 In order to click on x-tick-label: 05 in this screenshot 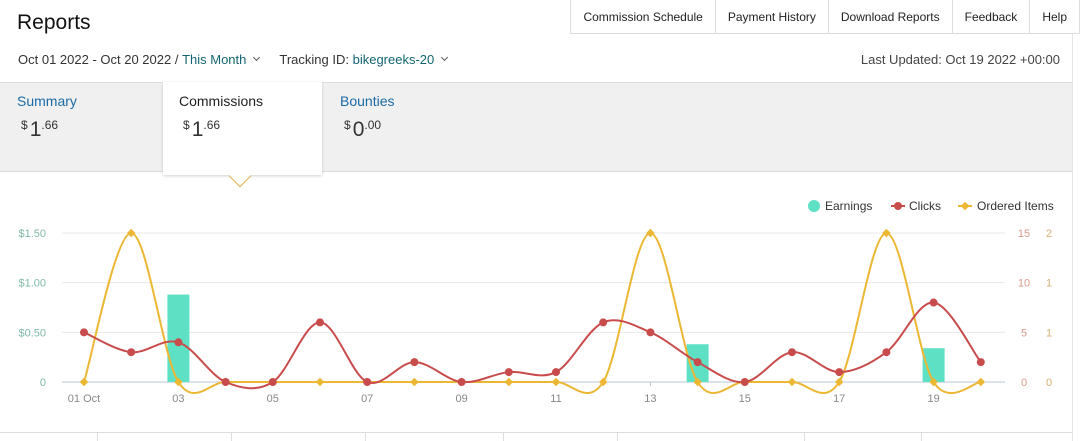, I will do `click(273, 399)`.